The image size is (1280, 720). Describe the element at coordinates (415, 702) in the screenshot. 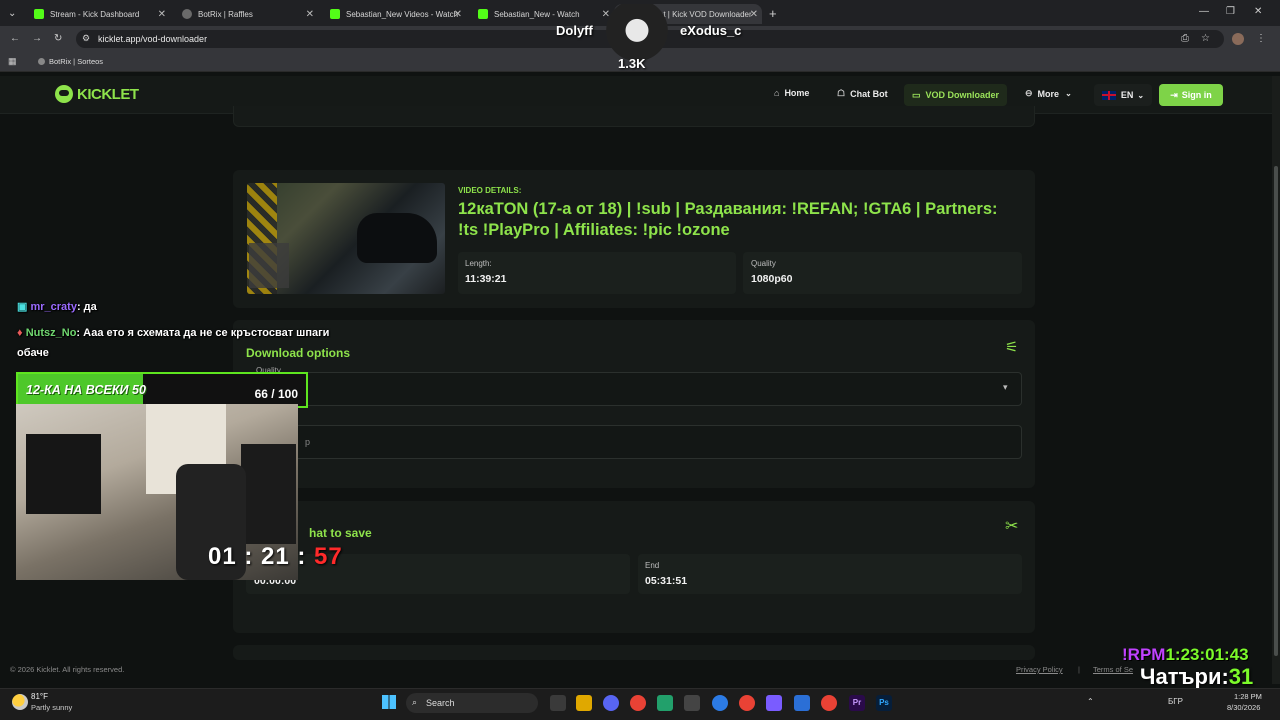

I see `search-icon: ⌕` at that location.